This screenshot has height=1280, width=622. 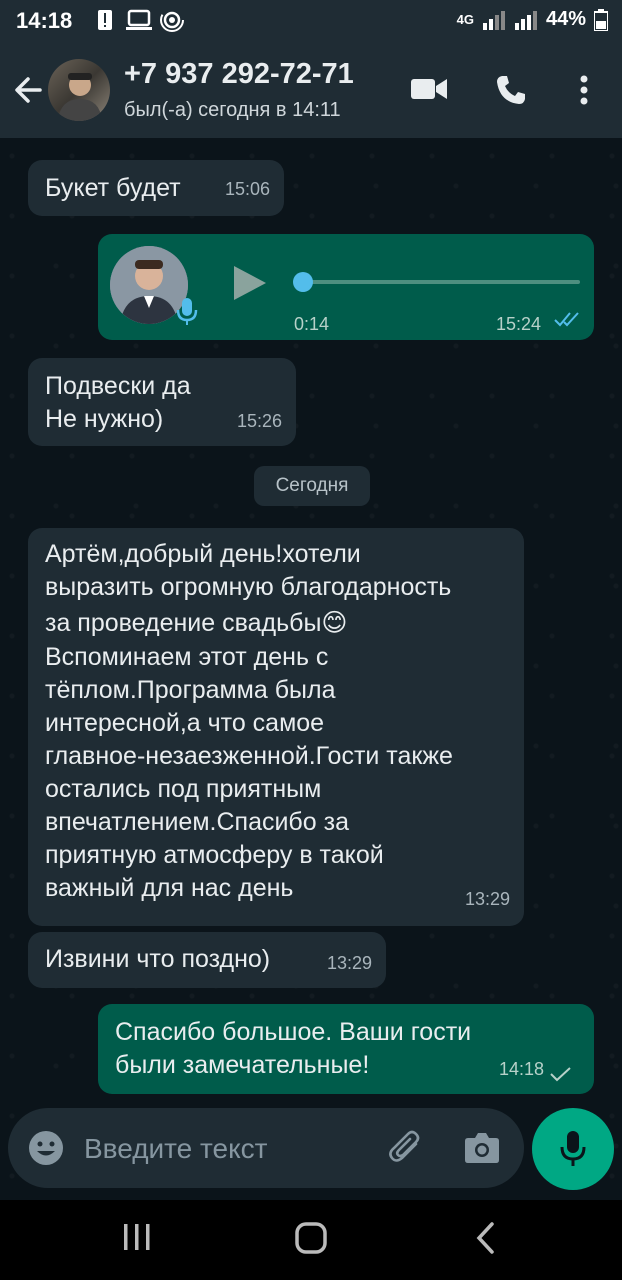 I want to click on double-check-icon, so click(x=566, y=319).